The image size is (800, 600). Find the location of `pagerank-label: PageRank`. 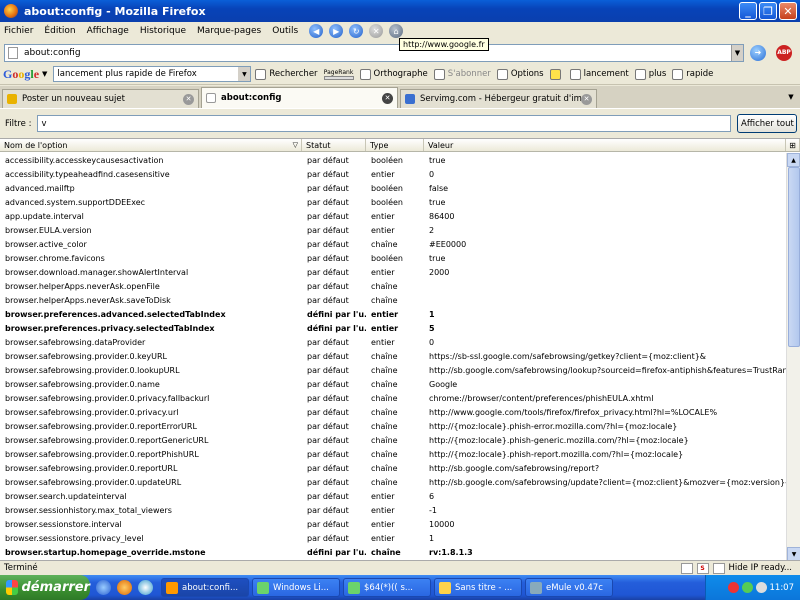

pagerank-label: PageRank is located at coordinates (338, 72).